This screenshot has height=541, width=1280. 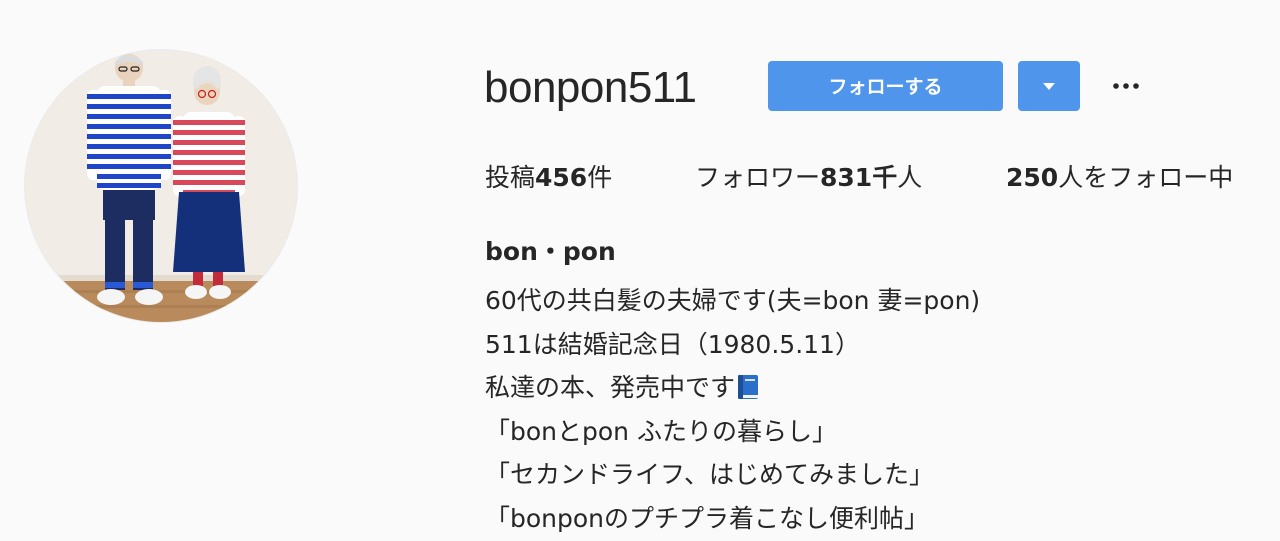 What do you see at coordinates (910, 177) in the screenshot?
I see `followers-suffix: 人` at bounding box center [910, 177].